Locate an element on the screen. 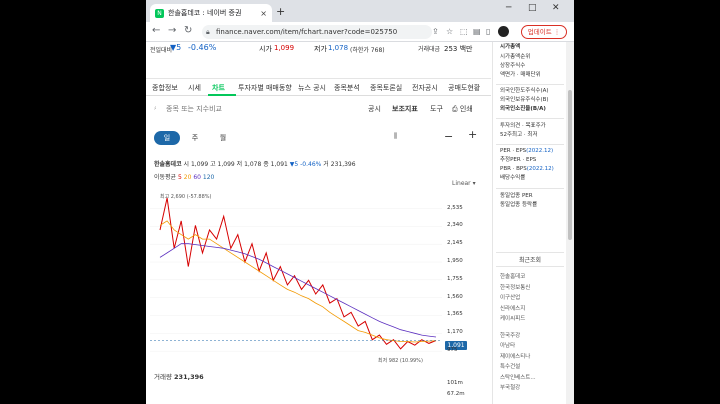 The height and width of the screenshot is (404, 720). recent-item: 부국철강 is located at coordinates (510, 387).